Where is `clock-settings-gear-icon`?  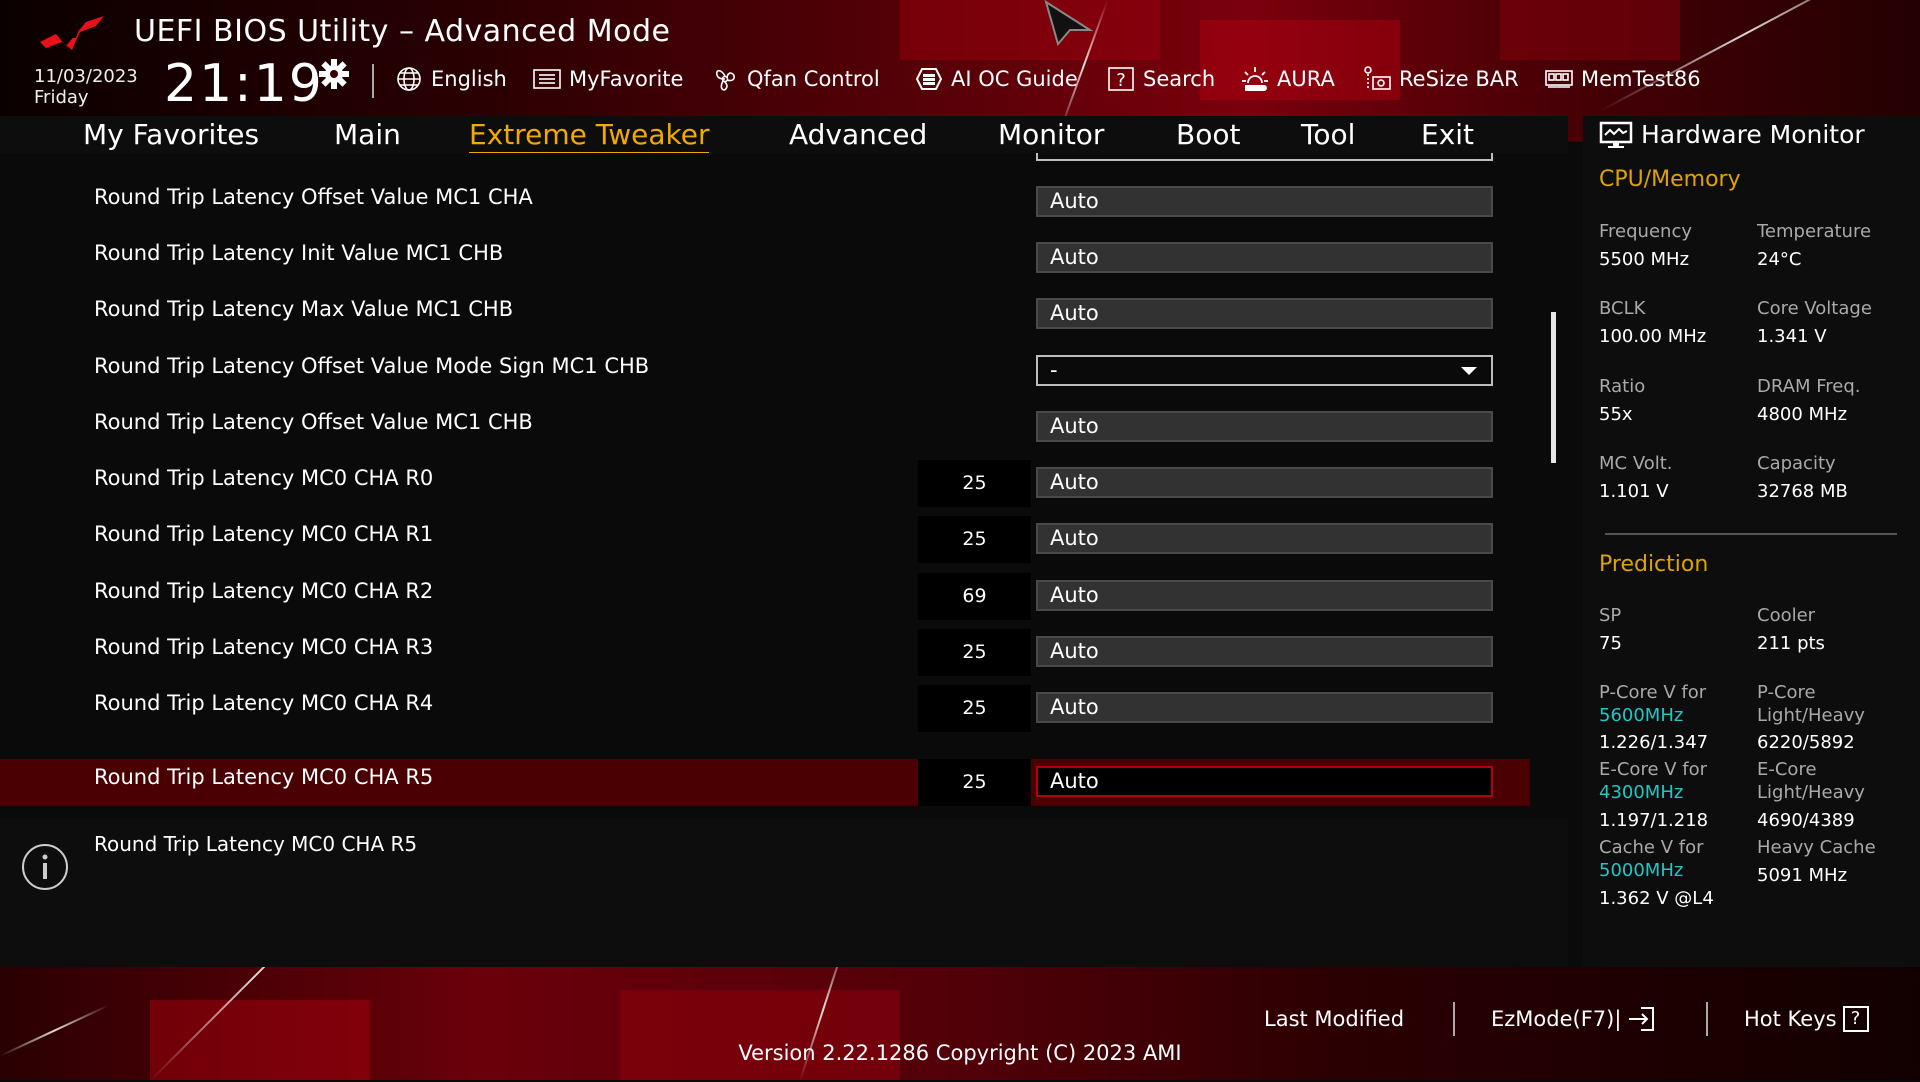
clock-settings-gear-icon is located at coordinates (334, 74).